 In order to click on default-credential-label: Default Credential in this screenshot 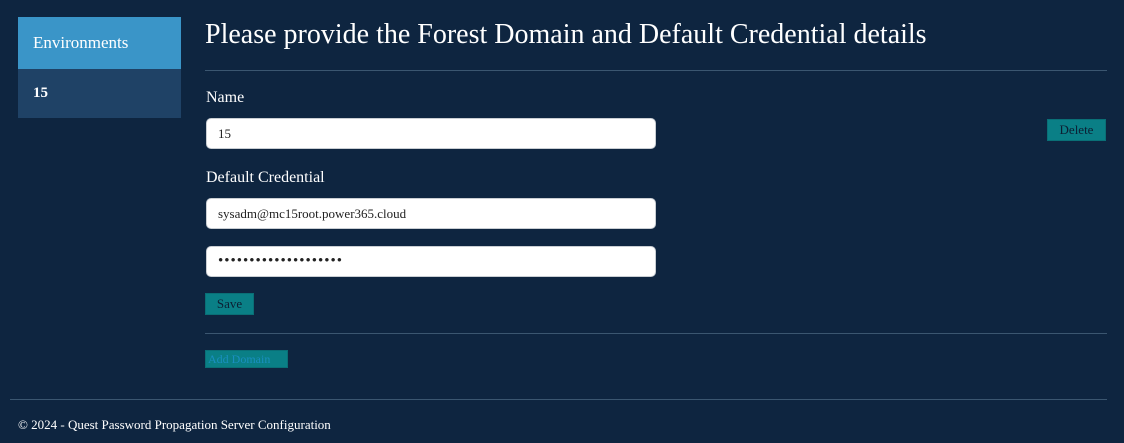, I will do `click(265, 177)`.